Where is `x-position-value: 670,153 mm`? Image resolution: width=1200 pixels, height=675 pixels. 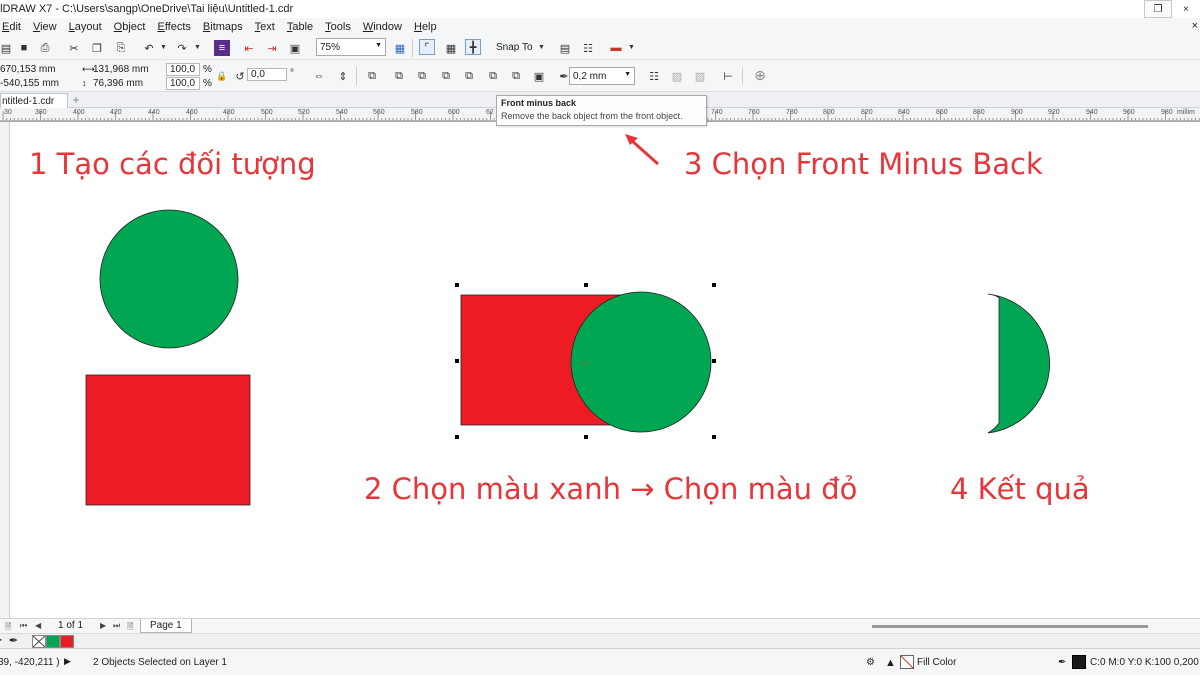
x-position-value: 670,153 mm is located at coordinates (28, 69).